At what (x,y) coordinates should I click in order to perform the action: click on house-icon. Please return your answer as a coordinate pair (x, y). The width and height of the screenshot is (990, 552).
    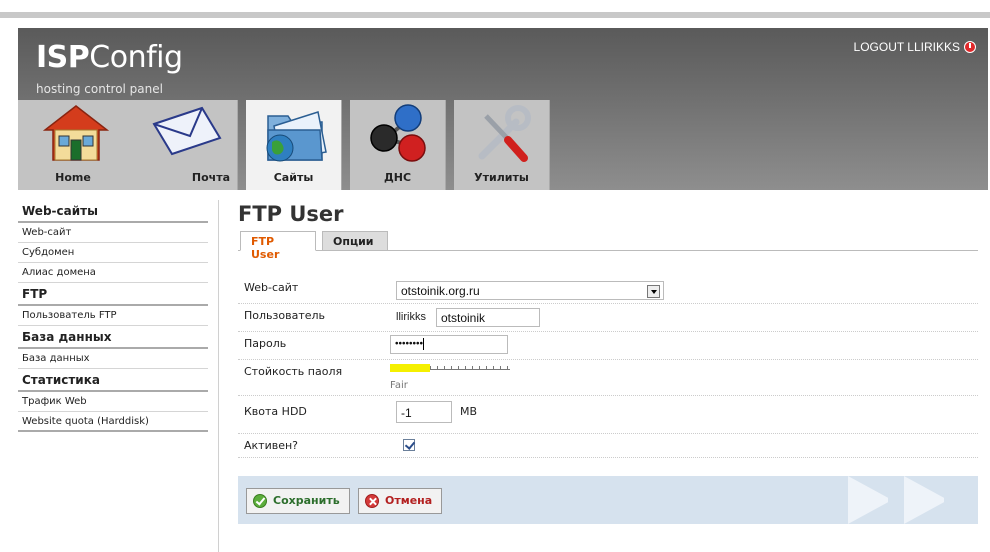
    Looking at the image, I should click on (76, 133).